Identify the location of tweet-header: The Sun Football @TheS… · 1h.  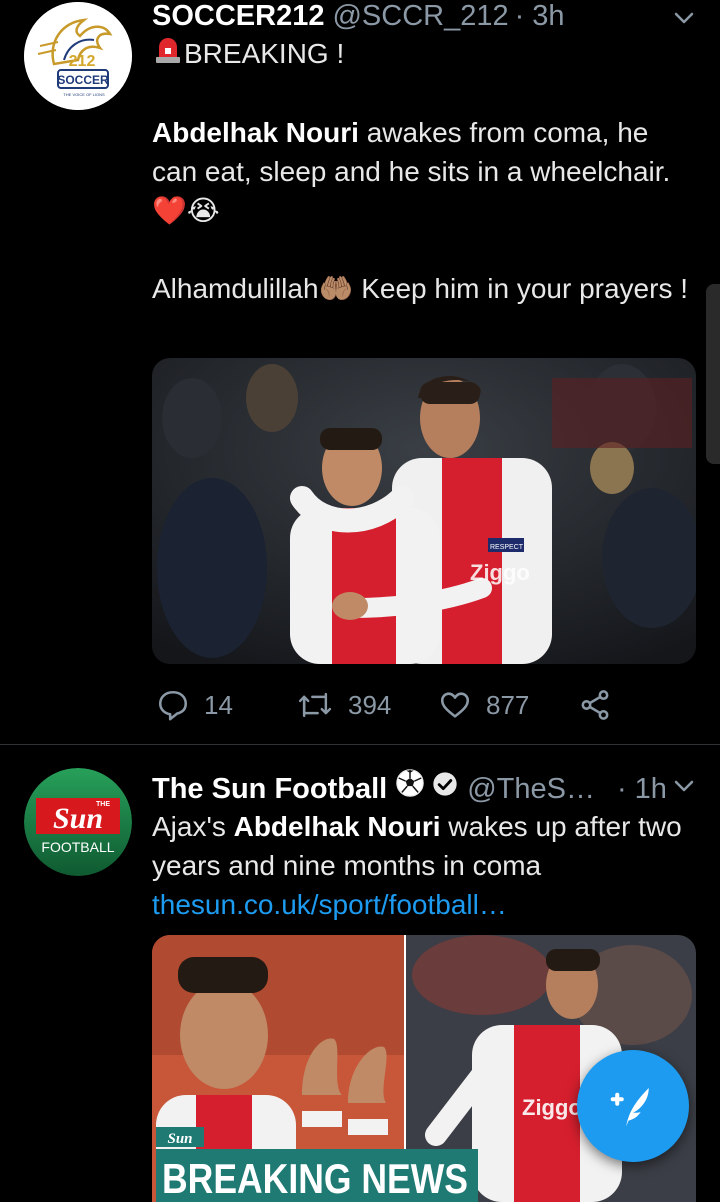
(409, 787).